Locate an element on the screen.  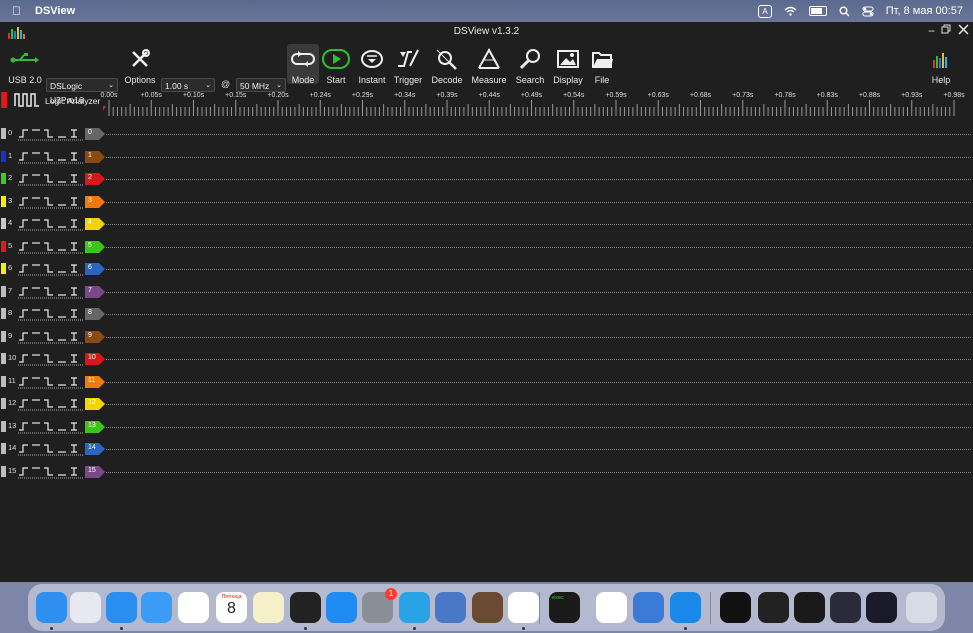
channel-row: 10 10 is located at coordinates (486, 359).